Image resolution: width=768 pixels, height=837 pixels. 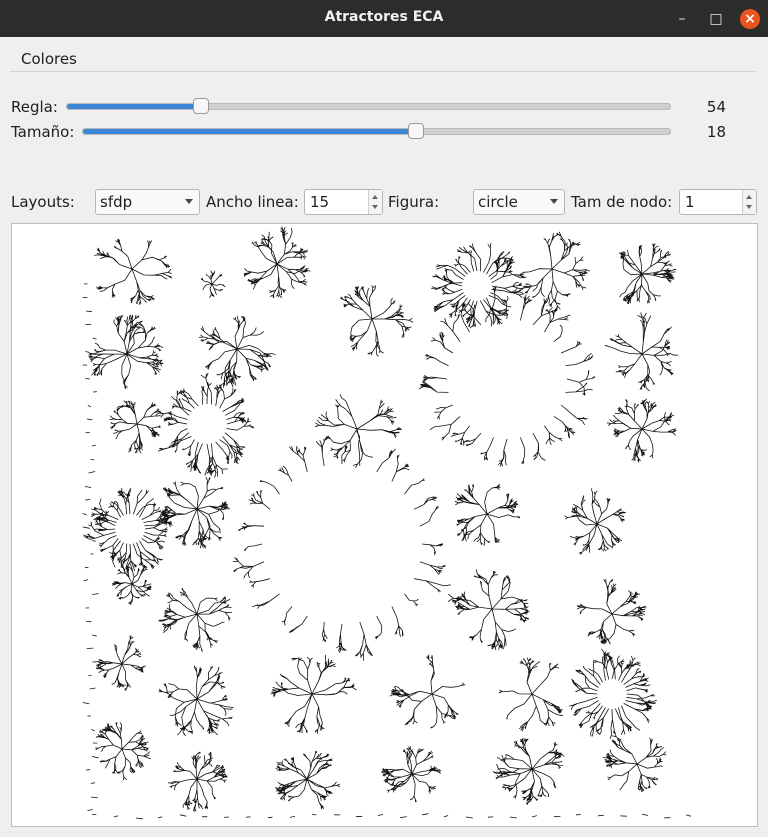 I want to click on figura-label: Figura:, so click(x=414, y=202).